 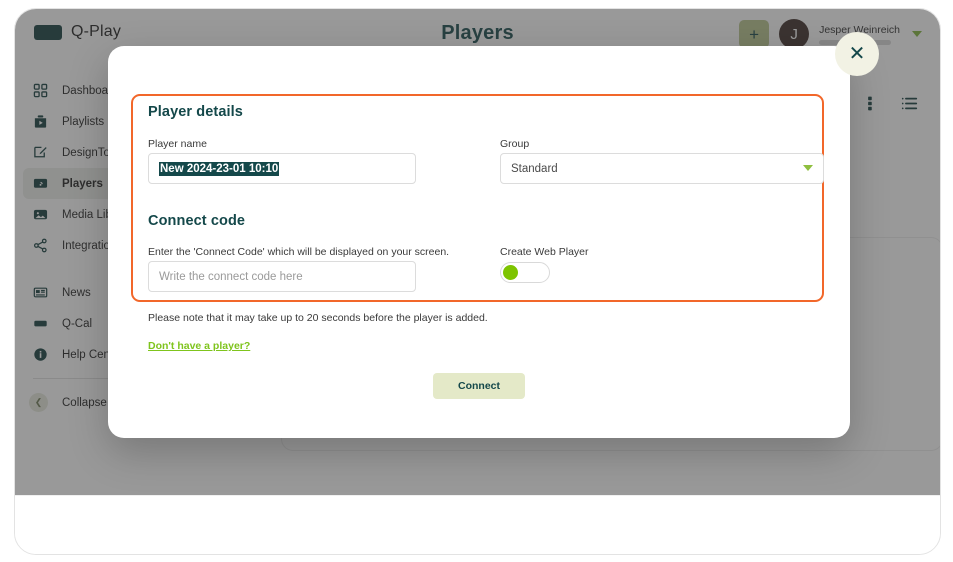 What do you see at coordinates (534, 168) in the screenshot?
I see `group-value: Standard` at bounding box center [534, 168].